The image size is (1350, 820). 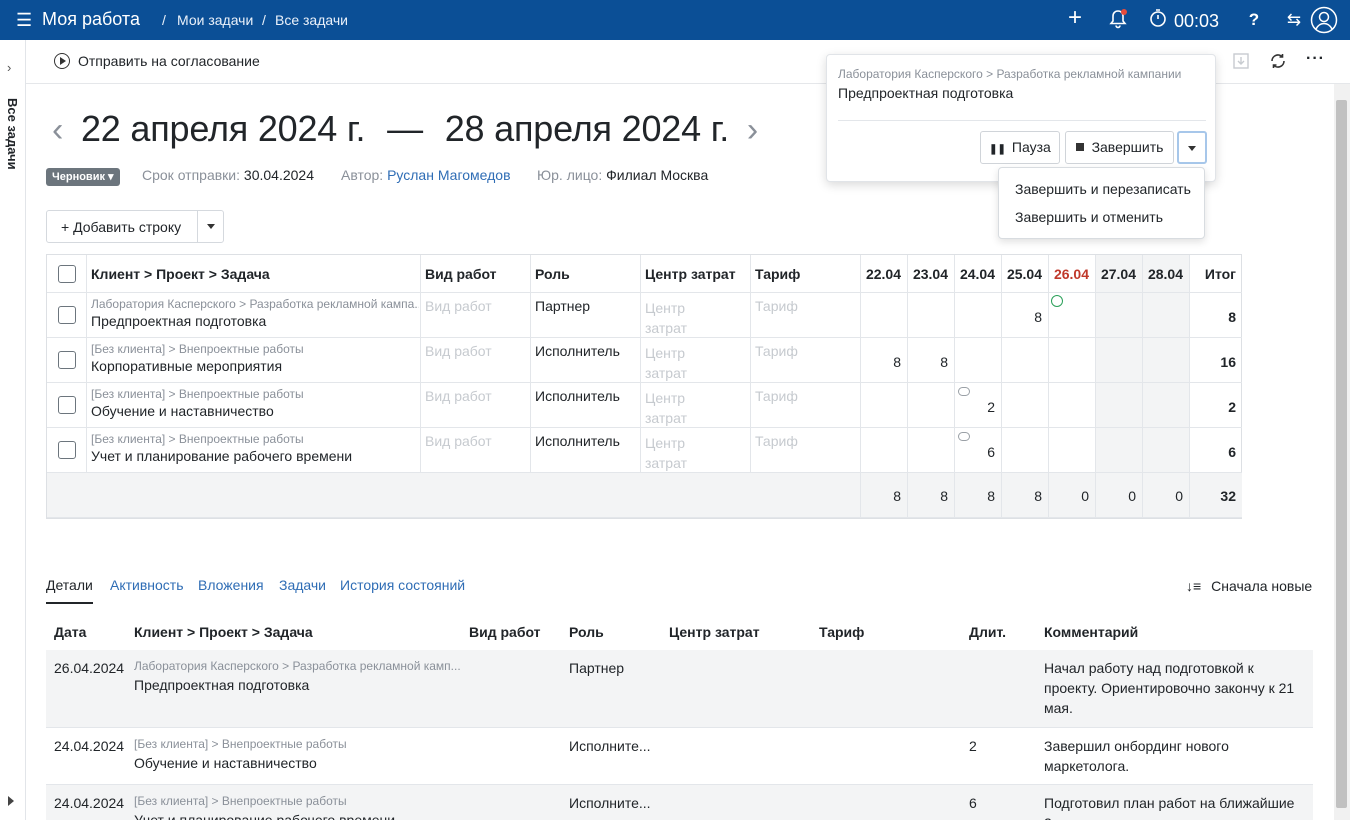 I want to click on tab-status-history: История состояний, so click(x=402, y=585).